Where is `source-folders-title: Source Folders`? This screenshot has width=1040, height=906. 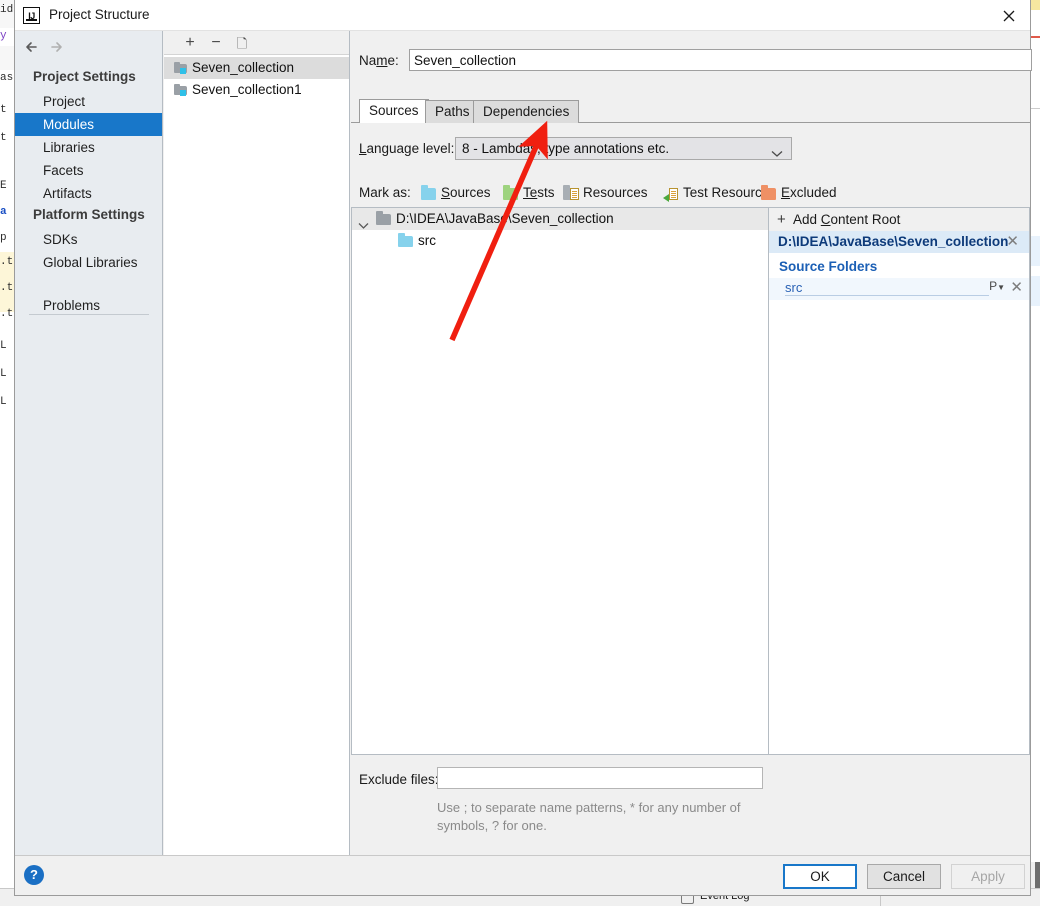
source-folders-title: Source Folders is located at coordinates (828, 266).